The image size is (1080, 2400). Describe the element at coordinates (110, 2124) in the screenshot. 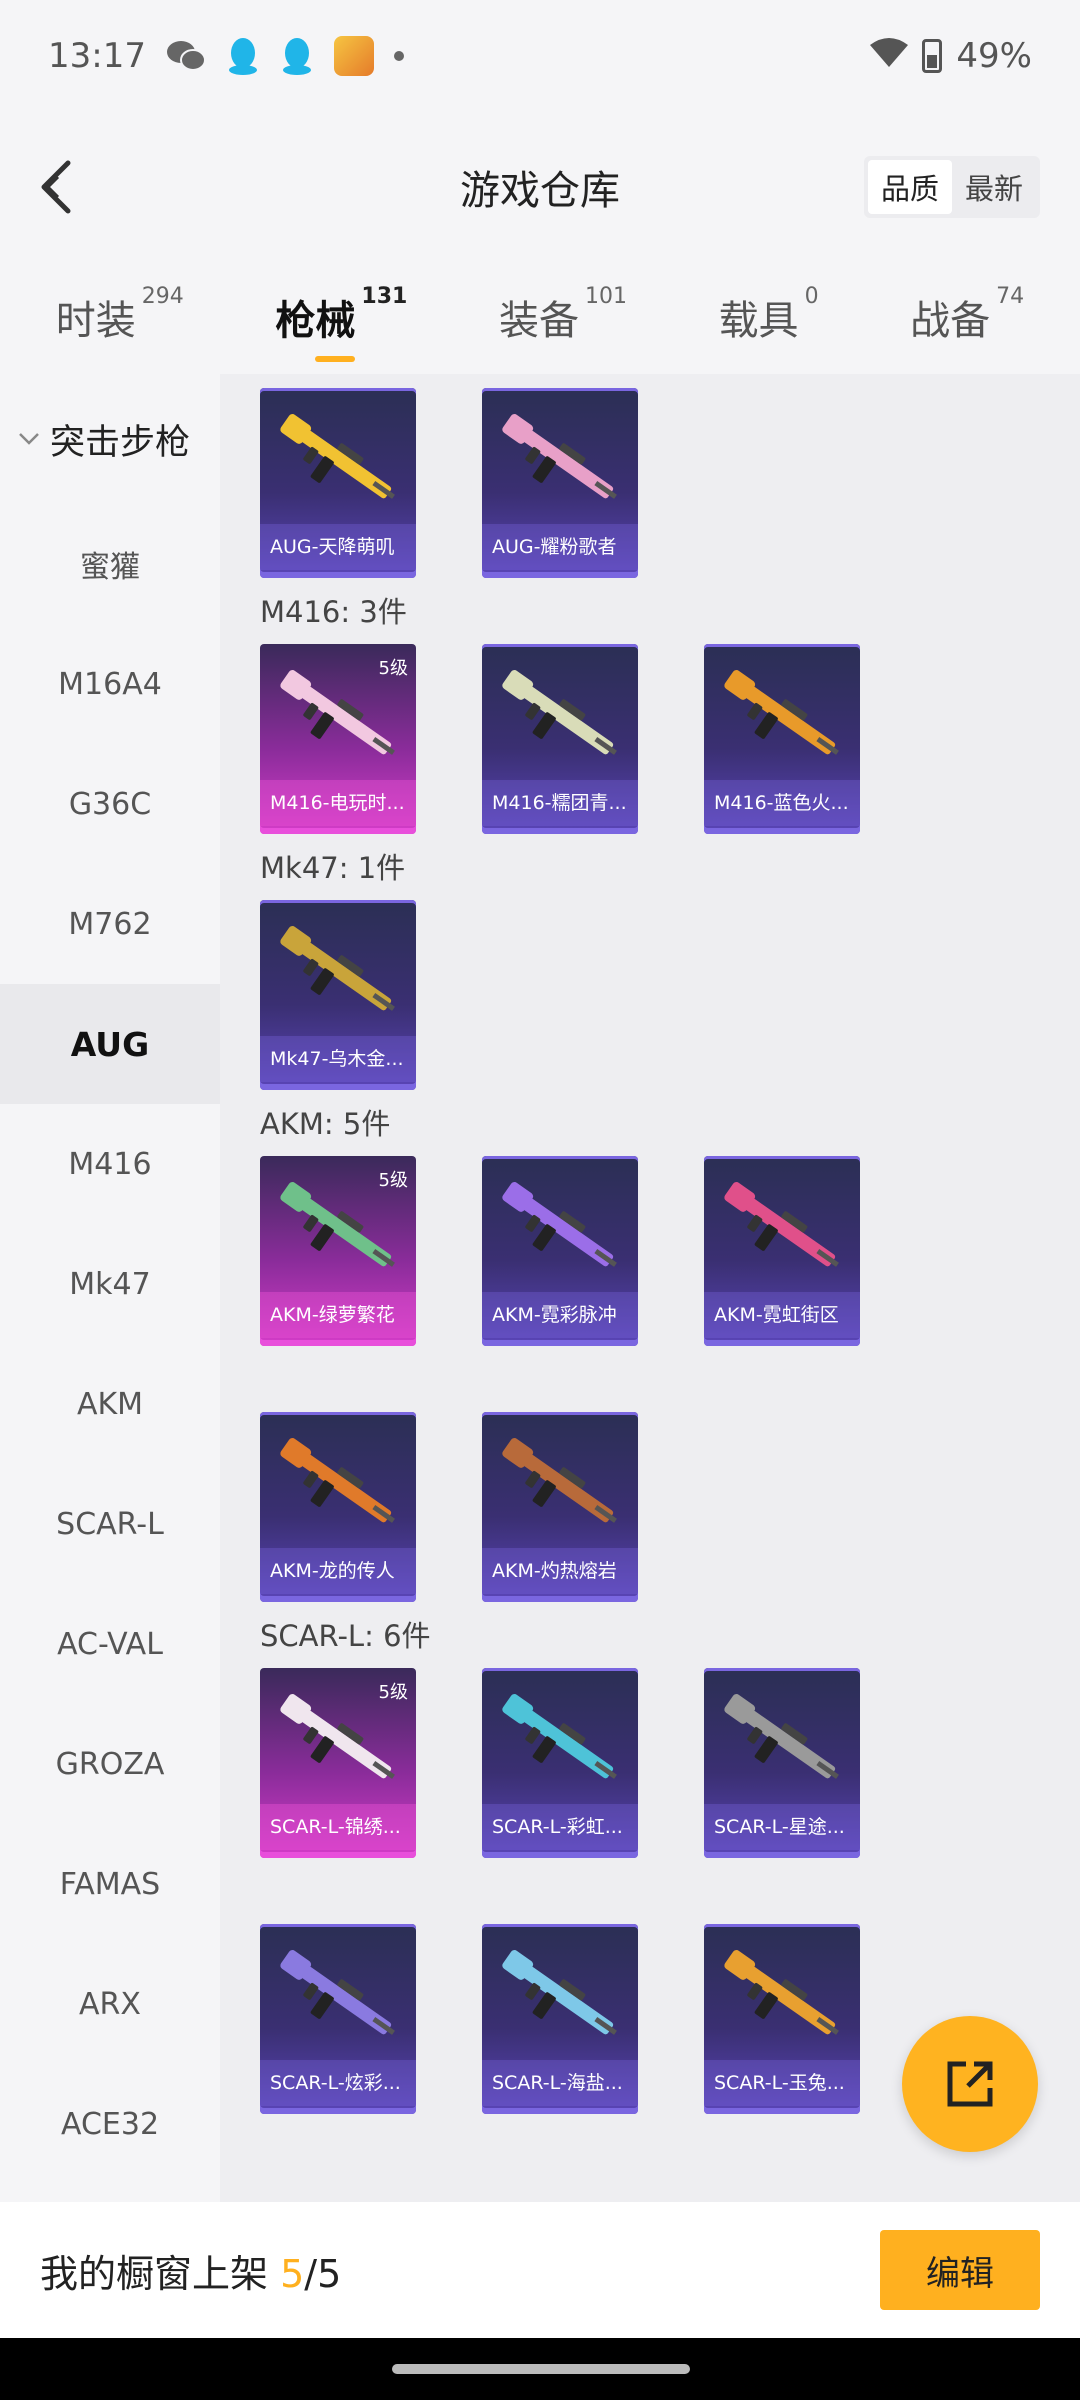

I see `sidebar-item-ace32: ACE32` at that location.